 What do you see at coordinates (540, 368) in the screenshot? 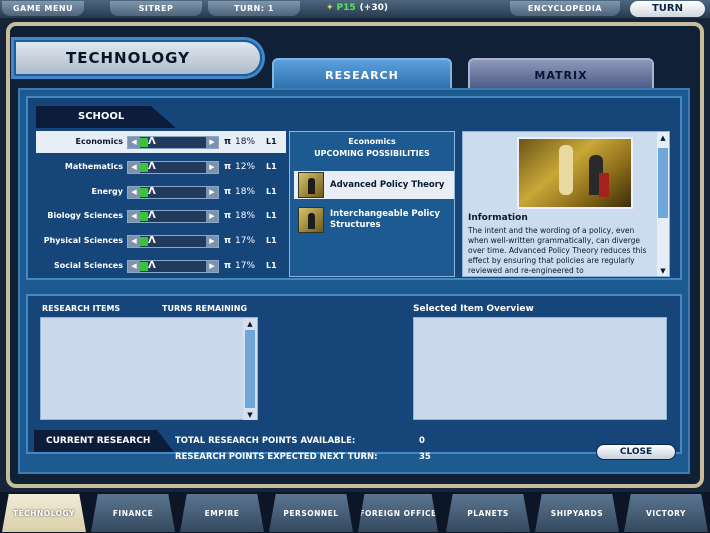
I see `overview-box` at bounding box center [540, 368].